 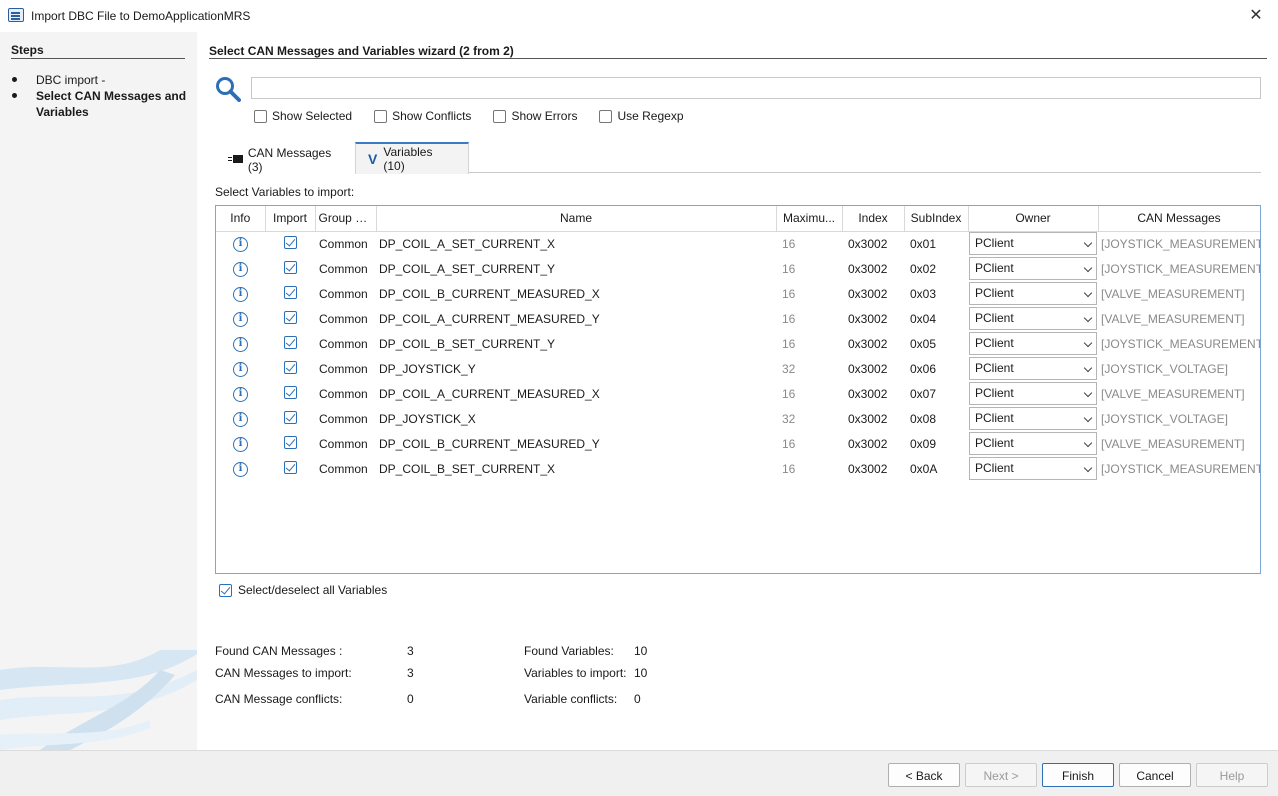 I want to click on select-all-checkbox, so click(x=225, y=590).